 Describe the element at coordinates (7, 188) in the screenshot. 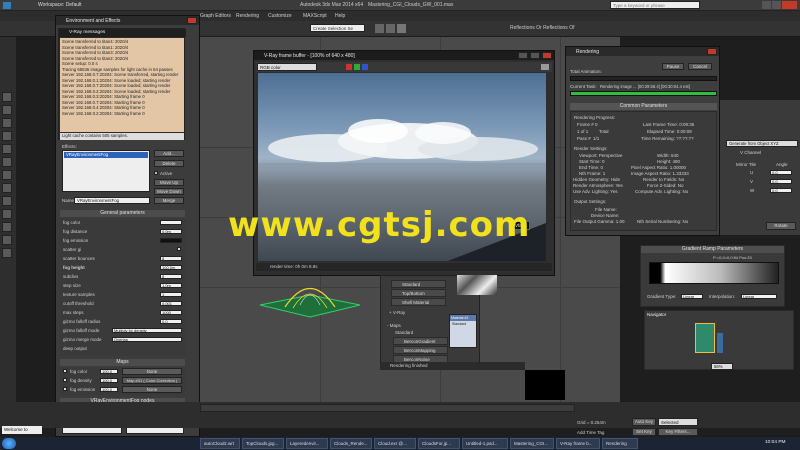

I see `light-icon` at that location.